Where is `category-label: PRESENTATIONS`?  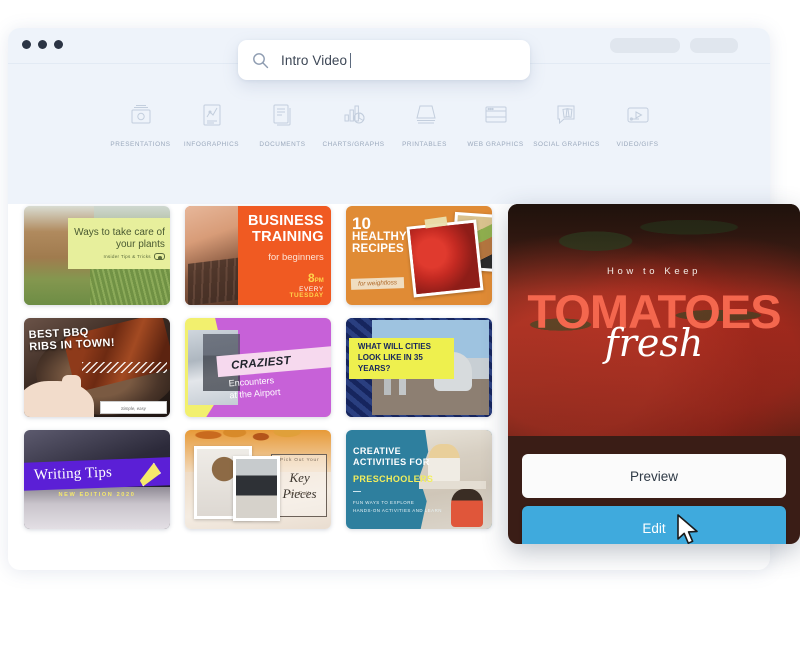 category-label: PRESENTATIONS is located at coordinates (140, 144).